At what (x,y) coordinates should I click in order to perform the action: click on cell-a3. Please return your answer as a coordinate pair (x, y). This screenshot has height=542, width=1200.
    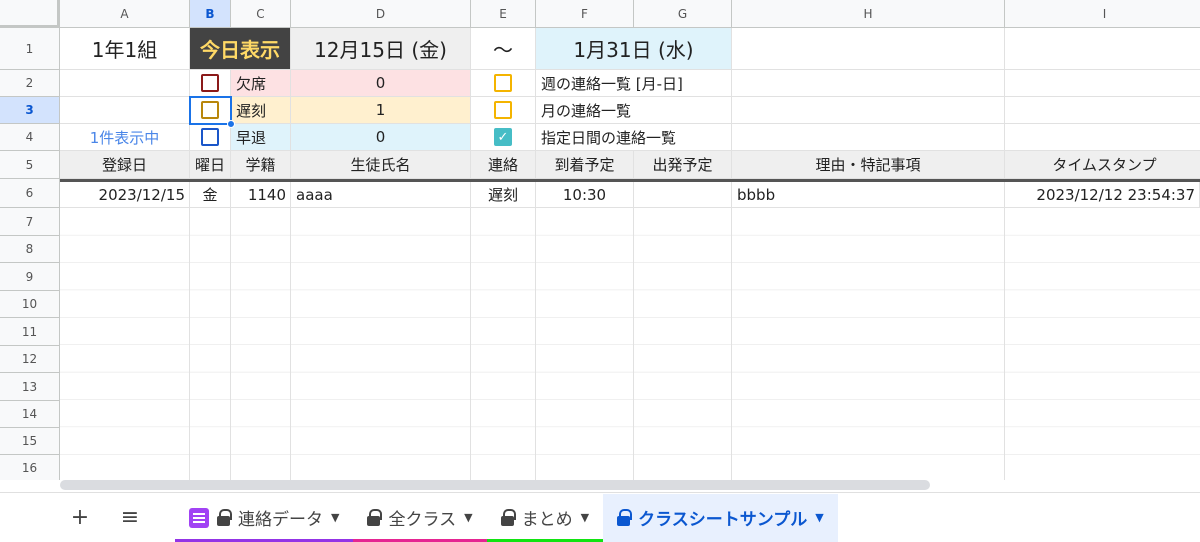
    Looking at the image, I should click on (125, 110).